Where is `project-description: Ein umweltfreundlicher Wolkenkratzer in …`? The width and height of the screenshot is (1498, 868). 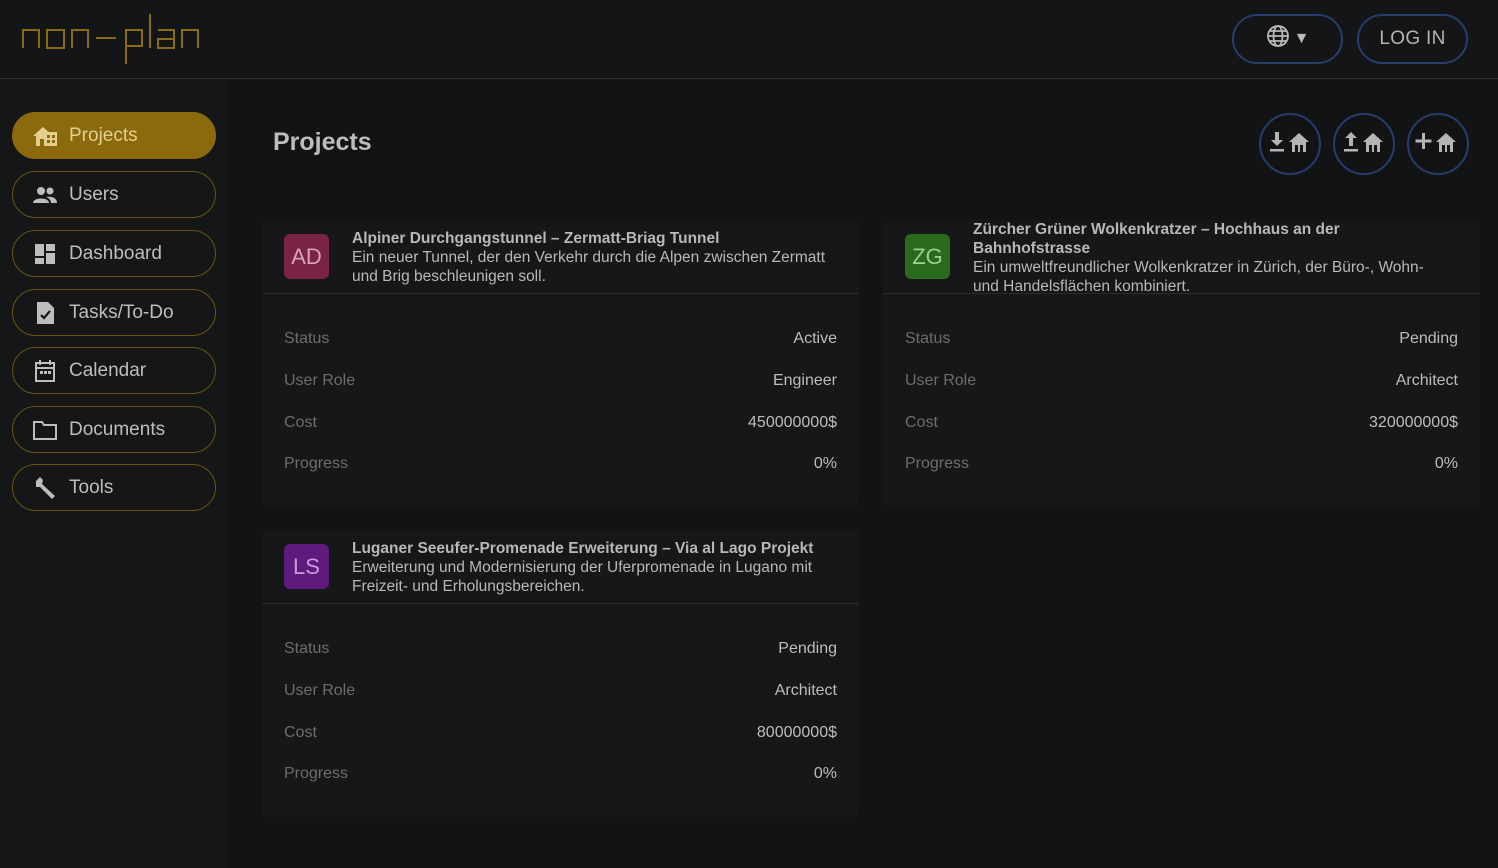 project-description: Ein umweltfreundlicher Wolkenkratzer in … is located at coordinates (1198, 277).